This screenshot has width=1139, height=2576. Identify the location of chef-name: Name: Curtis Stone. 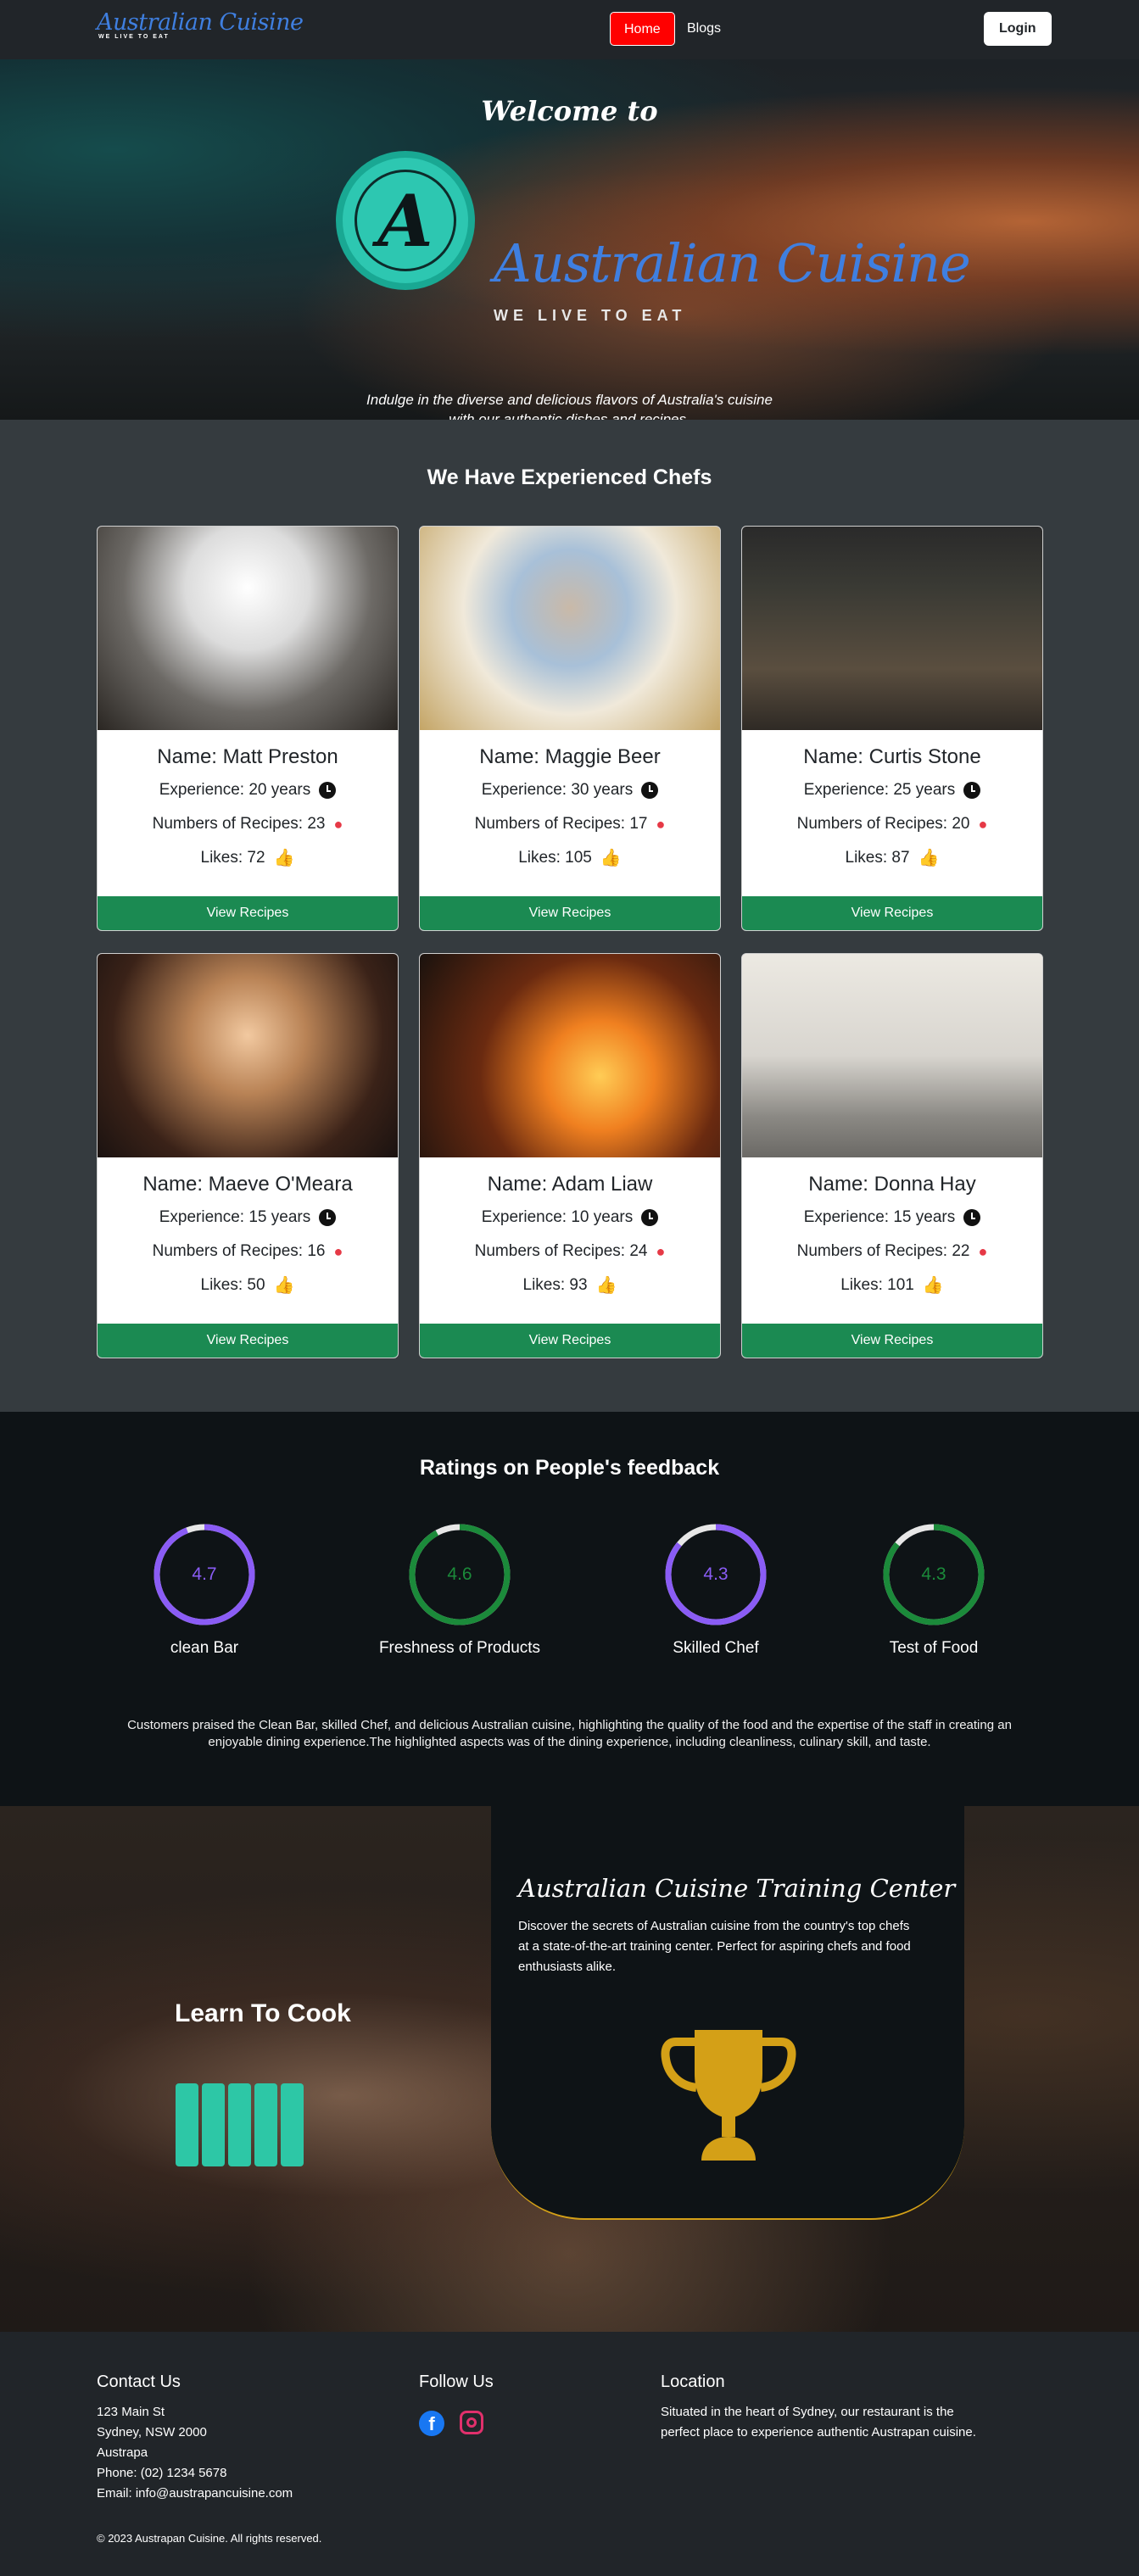
(892, 756).